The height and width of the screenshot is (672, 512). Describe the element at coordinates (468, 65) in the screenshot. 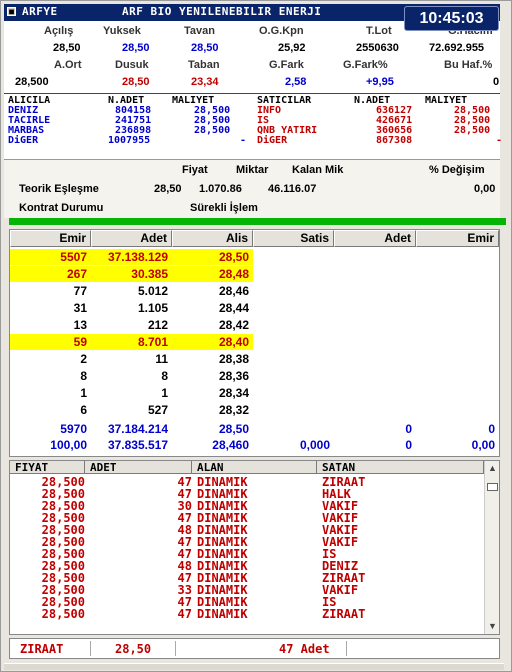

I see `stat-label-week: Bu Haf.%` at that location.